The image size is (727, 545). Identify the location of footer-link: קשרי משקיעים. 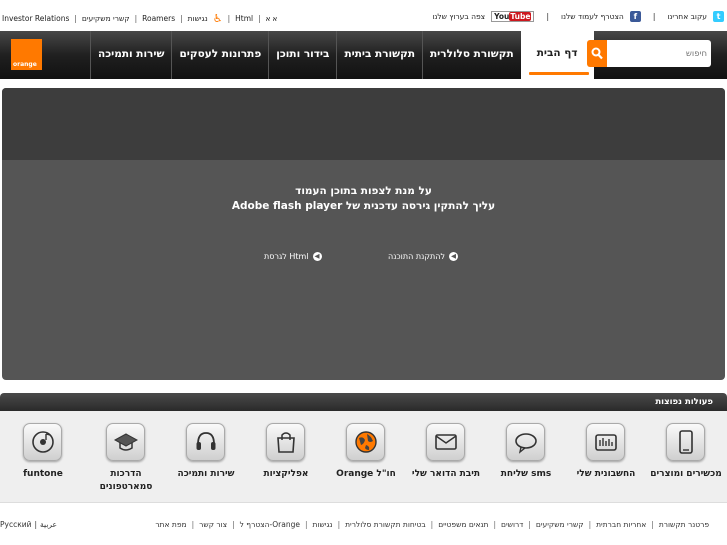
(560, 524).